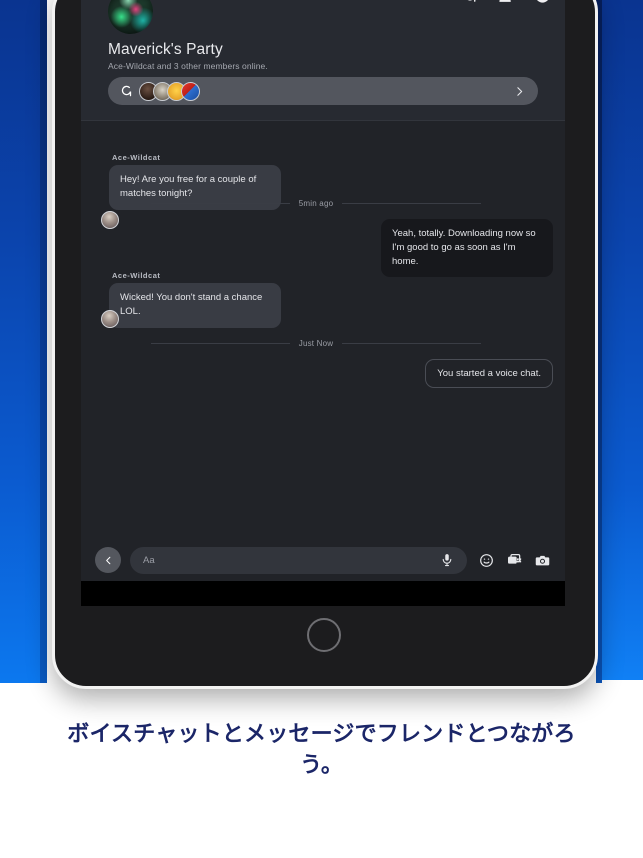 This screenshot has height=858, width=643. I want to click on header-icon-group, so click(506, 2).